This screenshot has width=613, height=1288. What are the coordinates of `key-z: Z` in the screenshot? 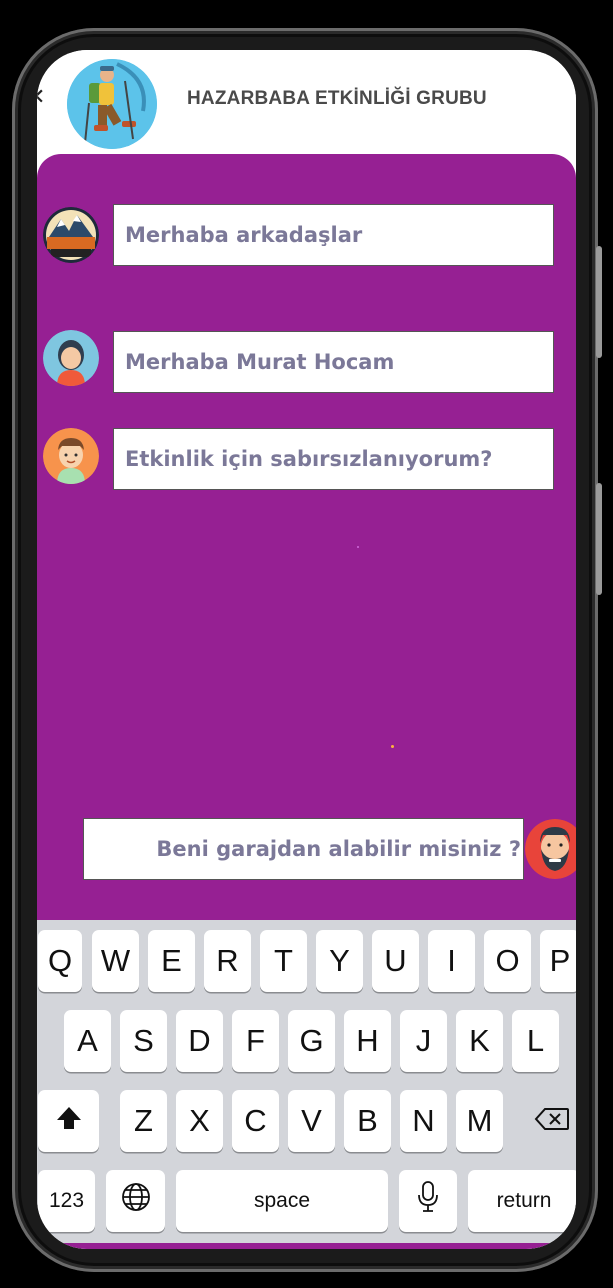 It's located at (143, 1121).